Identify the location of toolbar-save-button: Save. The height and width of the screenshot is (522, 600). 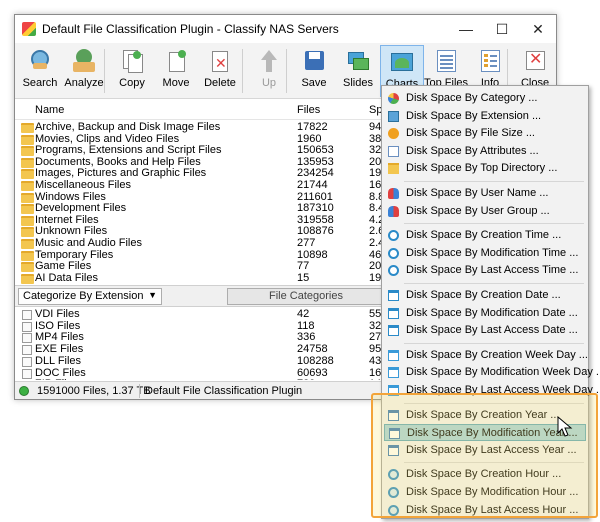
(314, 71).